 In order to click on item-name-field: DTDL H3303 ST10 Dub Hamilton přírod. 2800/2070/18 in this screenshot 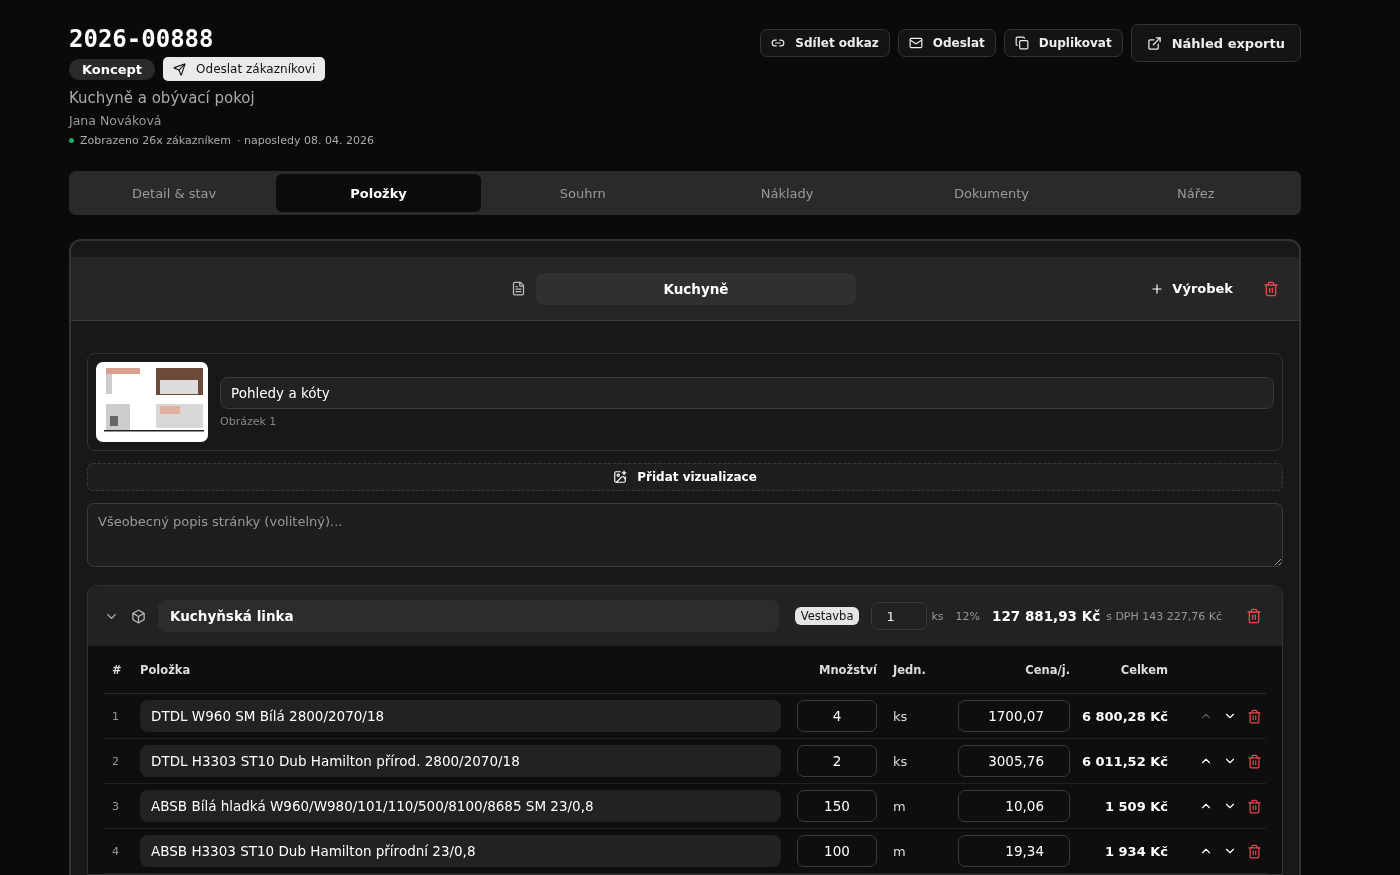, I will do `click(460, 761)`.